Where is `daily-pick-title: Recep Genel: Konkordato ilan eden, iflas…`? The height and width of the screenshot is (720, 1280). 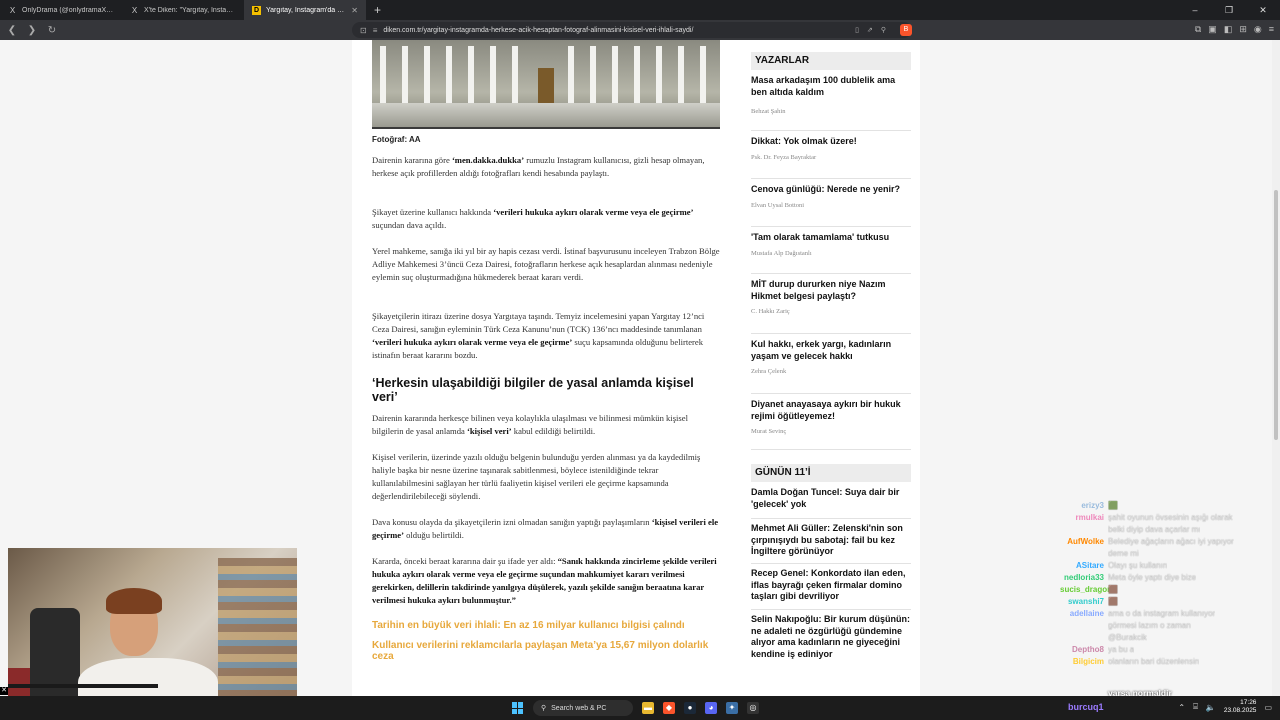
daily-pick-title: Recep Genel: Konkordato ilan eden, iflas… is located at coordinates (831, 585).